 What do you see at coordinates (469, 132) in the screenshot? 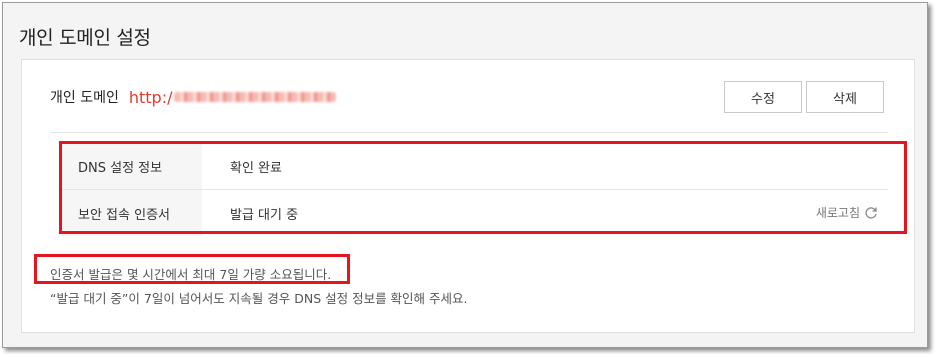
I see `divider` at bounding box center [469, 132].